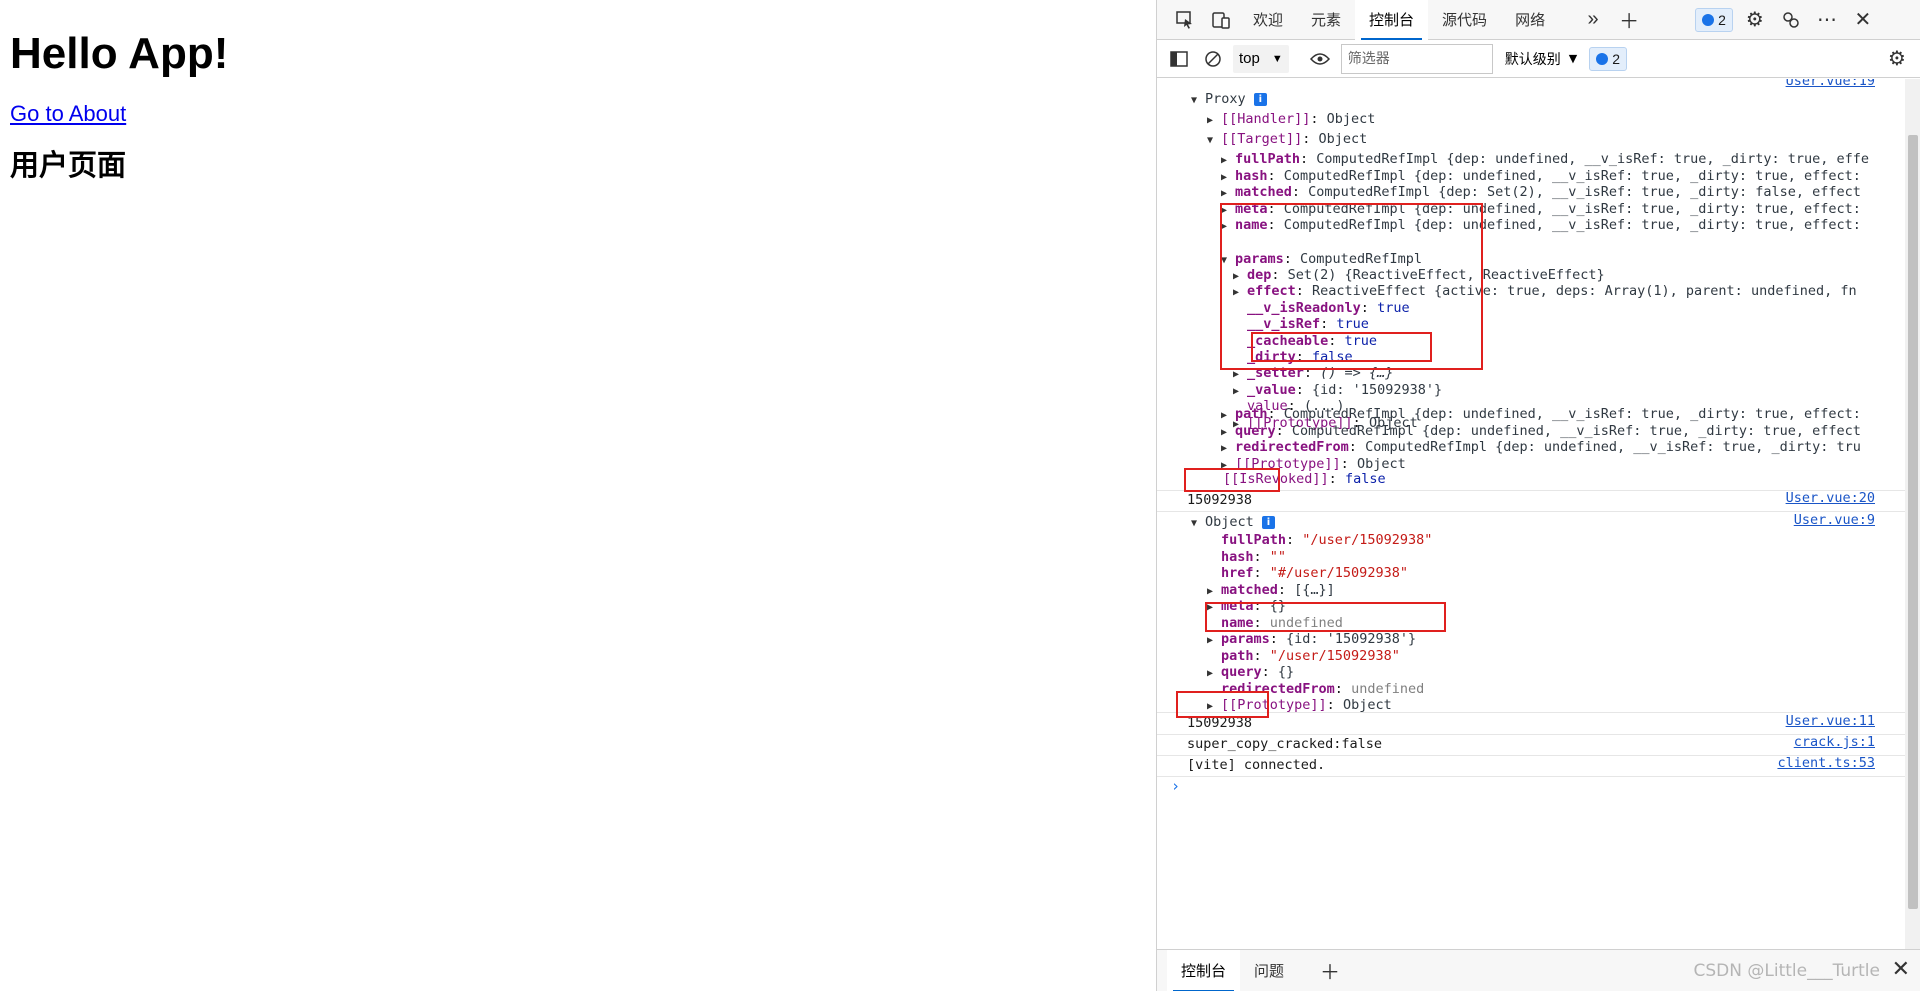  I want to click on clear-console-icon, so click(1213, 59).